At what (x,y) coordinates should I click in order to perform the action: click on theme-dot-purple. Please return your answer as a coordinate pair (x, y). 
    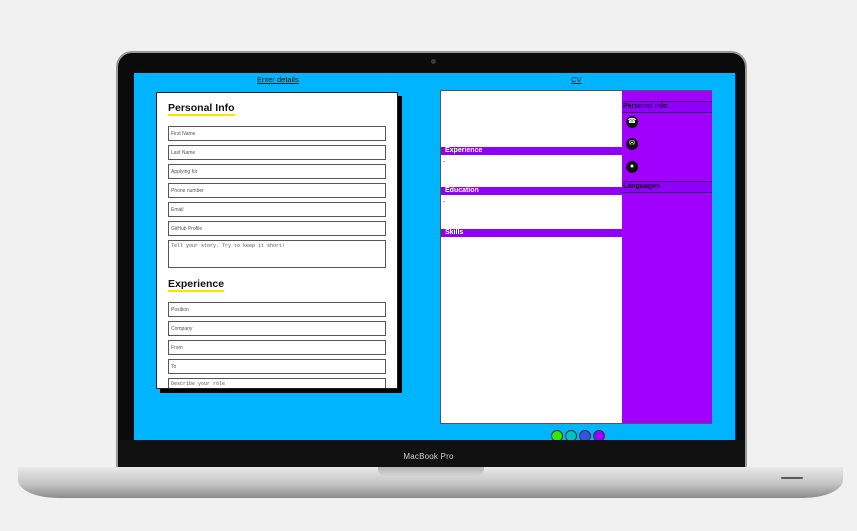
    Looking at the image, I should click on (599, 435).